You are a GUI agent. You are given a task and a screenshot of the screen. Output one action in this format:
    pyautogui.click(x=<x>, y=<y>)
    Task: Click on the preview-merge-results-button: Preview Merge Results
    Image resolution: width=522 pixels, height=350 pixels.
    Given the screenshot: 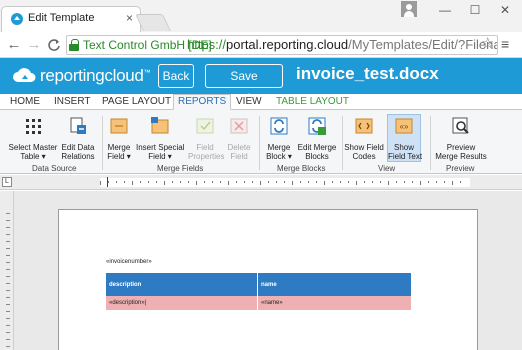 What is the action you would take?
    pyautogui.click(x=461, y=138)
    